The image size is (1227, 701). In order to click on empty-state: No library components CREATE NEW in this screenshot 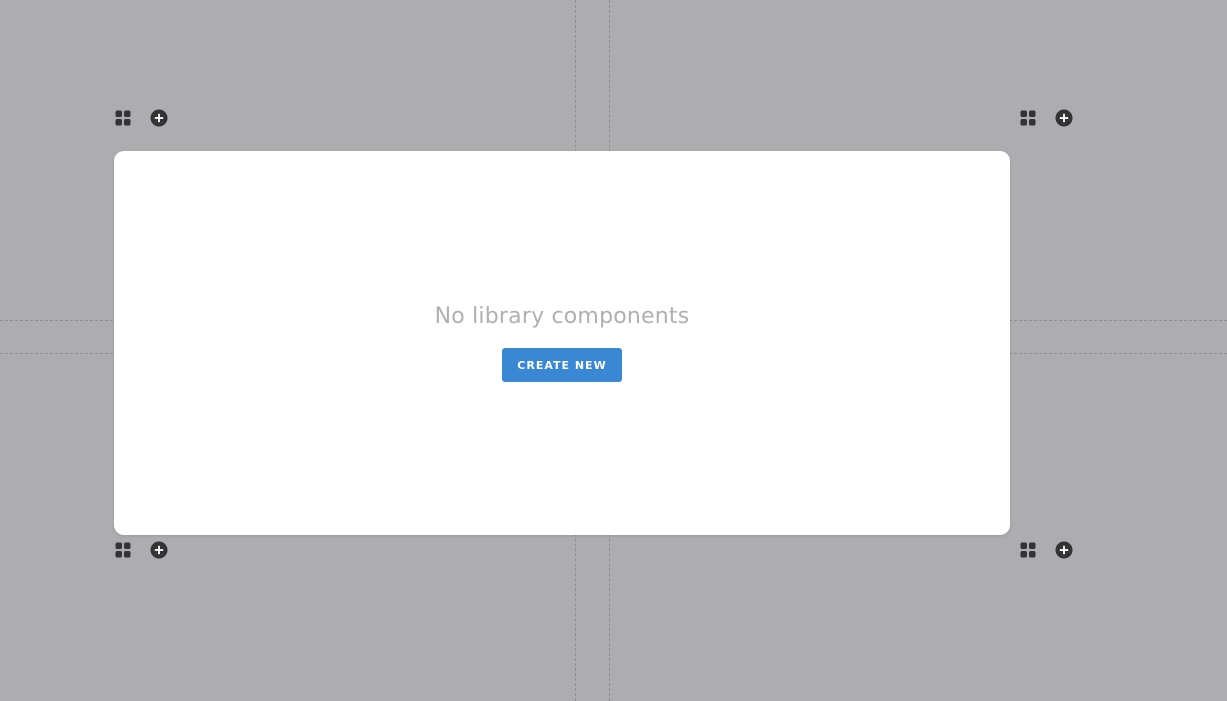, I will do `click(562, 342)`.